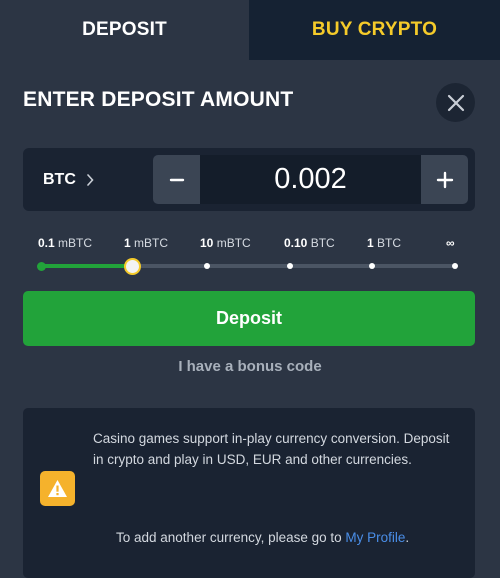 Image resolution: width=500 pixels, height=578 pixels. I want to click on page-title: ENTER DEPOSIT AMOUNT, so click(158, 99).